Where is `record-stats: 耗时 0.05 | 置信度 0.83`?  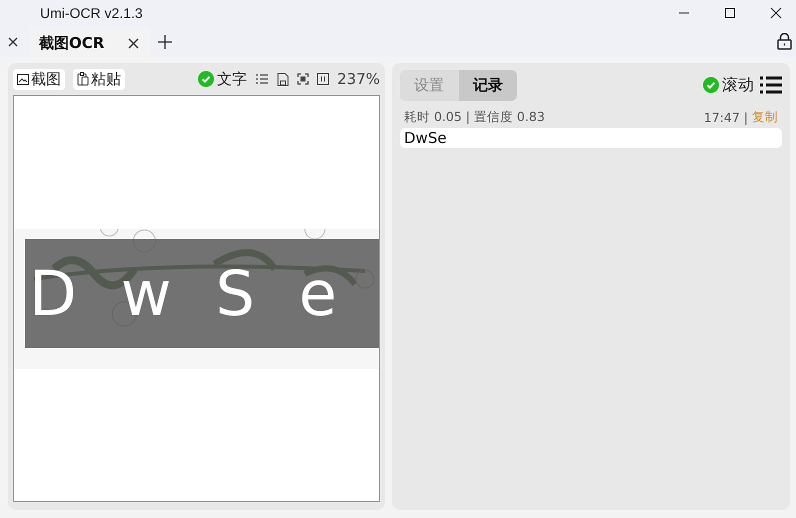
record-stats: 耗时 0.05 | 置信度 0.83 is located at coordinates (474, 117).